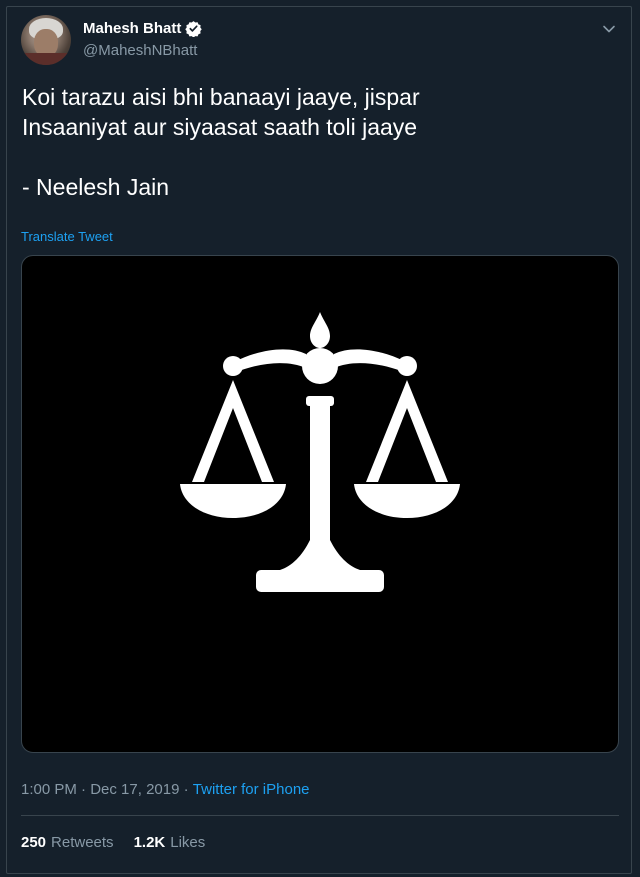 The height and width of the screenshot is (877, 640). Describe the element at coordinates (67, 236) in the screenshot. I see `translate-tweet-link: Translate Tweet` at that location.